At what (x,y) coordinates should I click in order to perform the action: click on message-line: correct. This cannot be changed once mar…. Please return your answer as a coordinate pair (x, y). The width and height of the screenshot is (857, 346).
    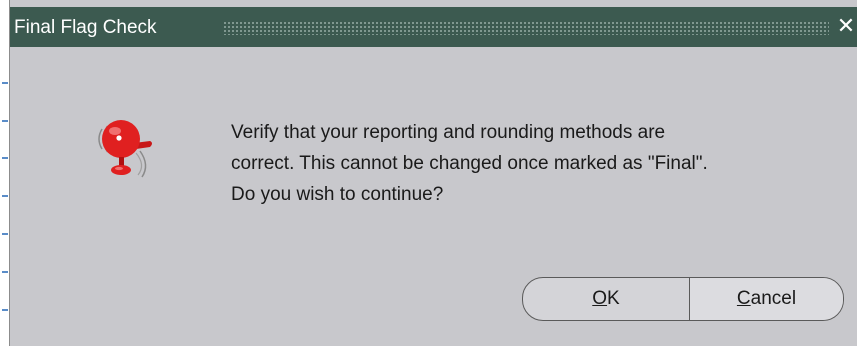
    Looking at the image, I should click on (469, 163).